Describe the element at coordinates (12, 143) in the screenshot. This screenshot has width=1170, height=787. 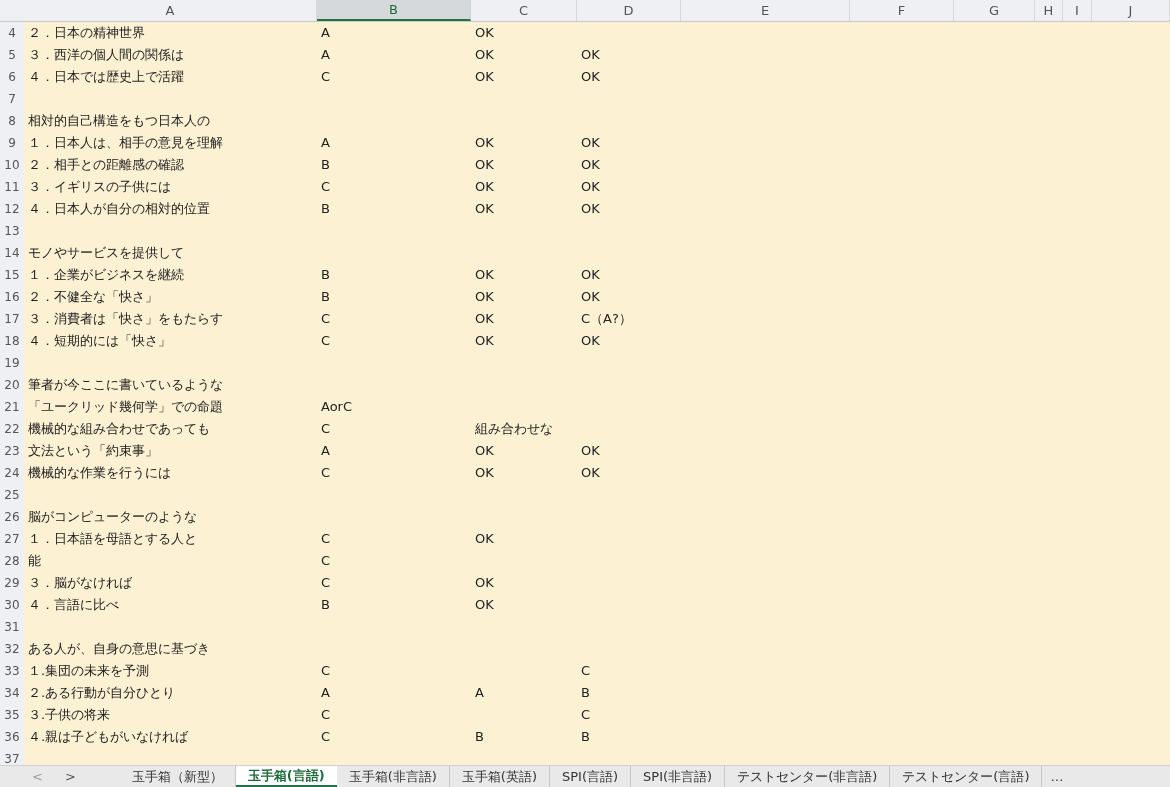
I see `row-number: 9` at that location.